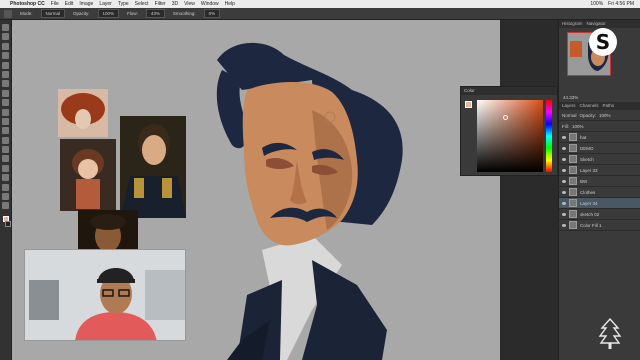  What do you see at coordinates (599, 137) in the screenshot?
I see `layer-row: hat` at bounding box center [599, 137].